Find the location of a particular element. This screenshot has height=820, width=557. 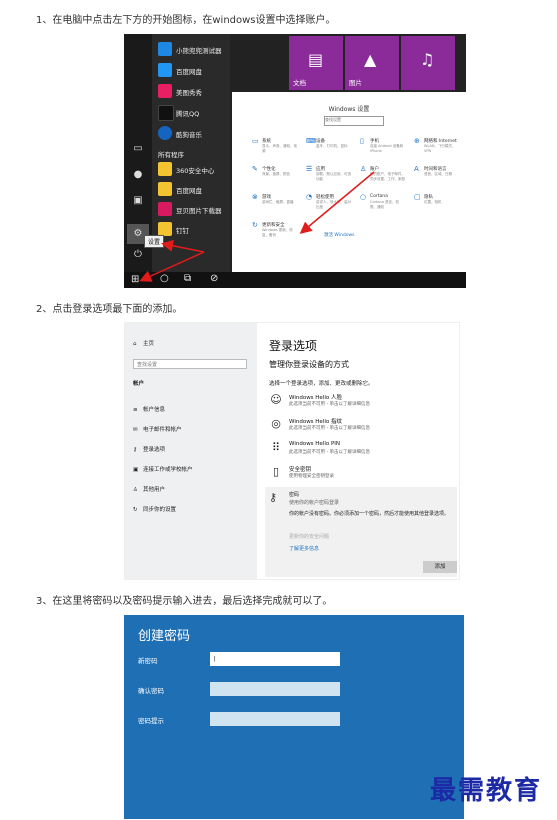

sidebar-item-home: ⌂ 主页 is located at coordinates (143, 343).